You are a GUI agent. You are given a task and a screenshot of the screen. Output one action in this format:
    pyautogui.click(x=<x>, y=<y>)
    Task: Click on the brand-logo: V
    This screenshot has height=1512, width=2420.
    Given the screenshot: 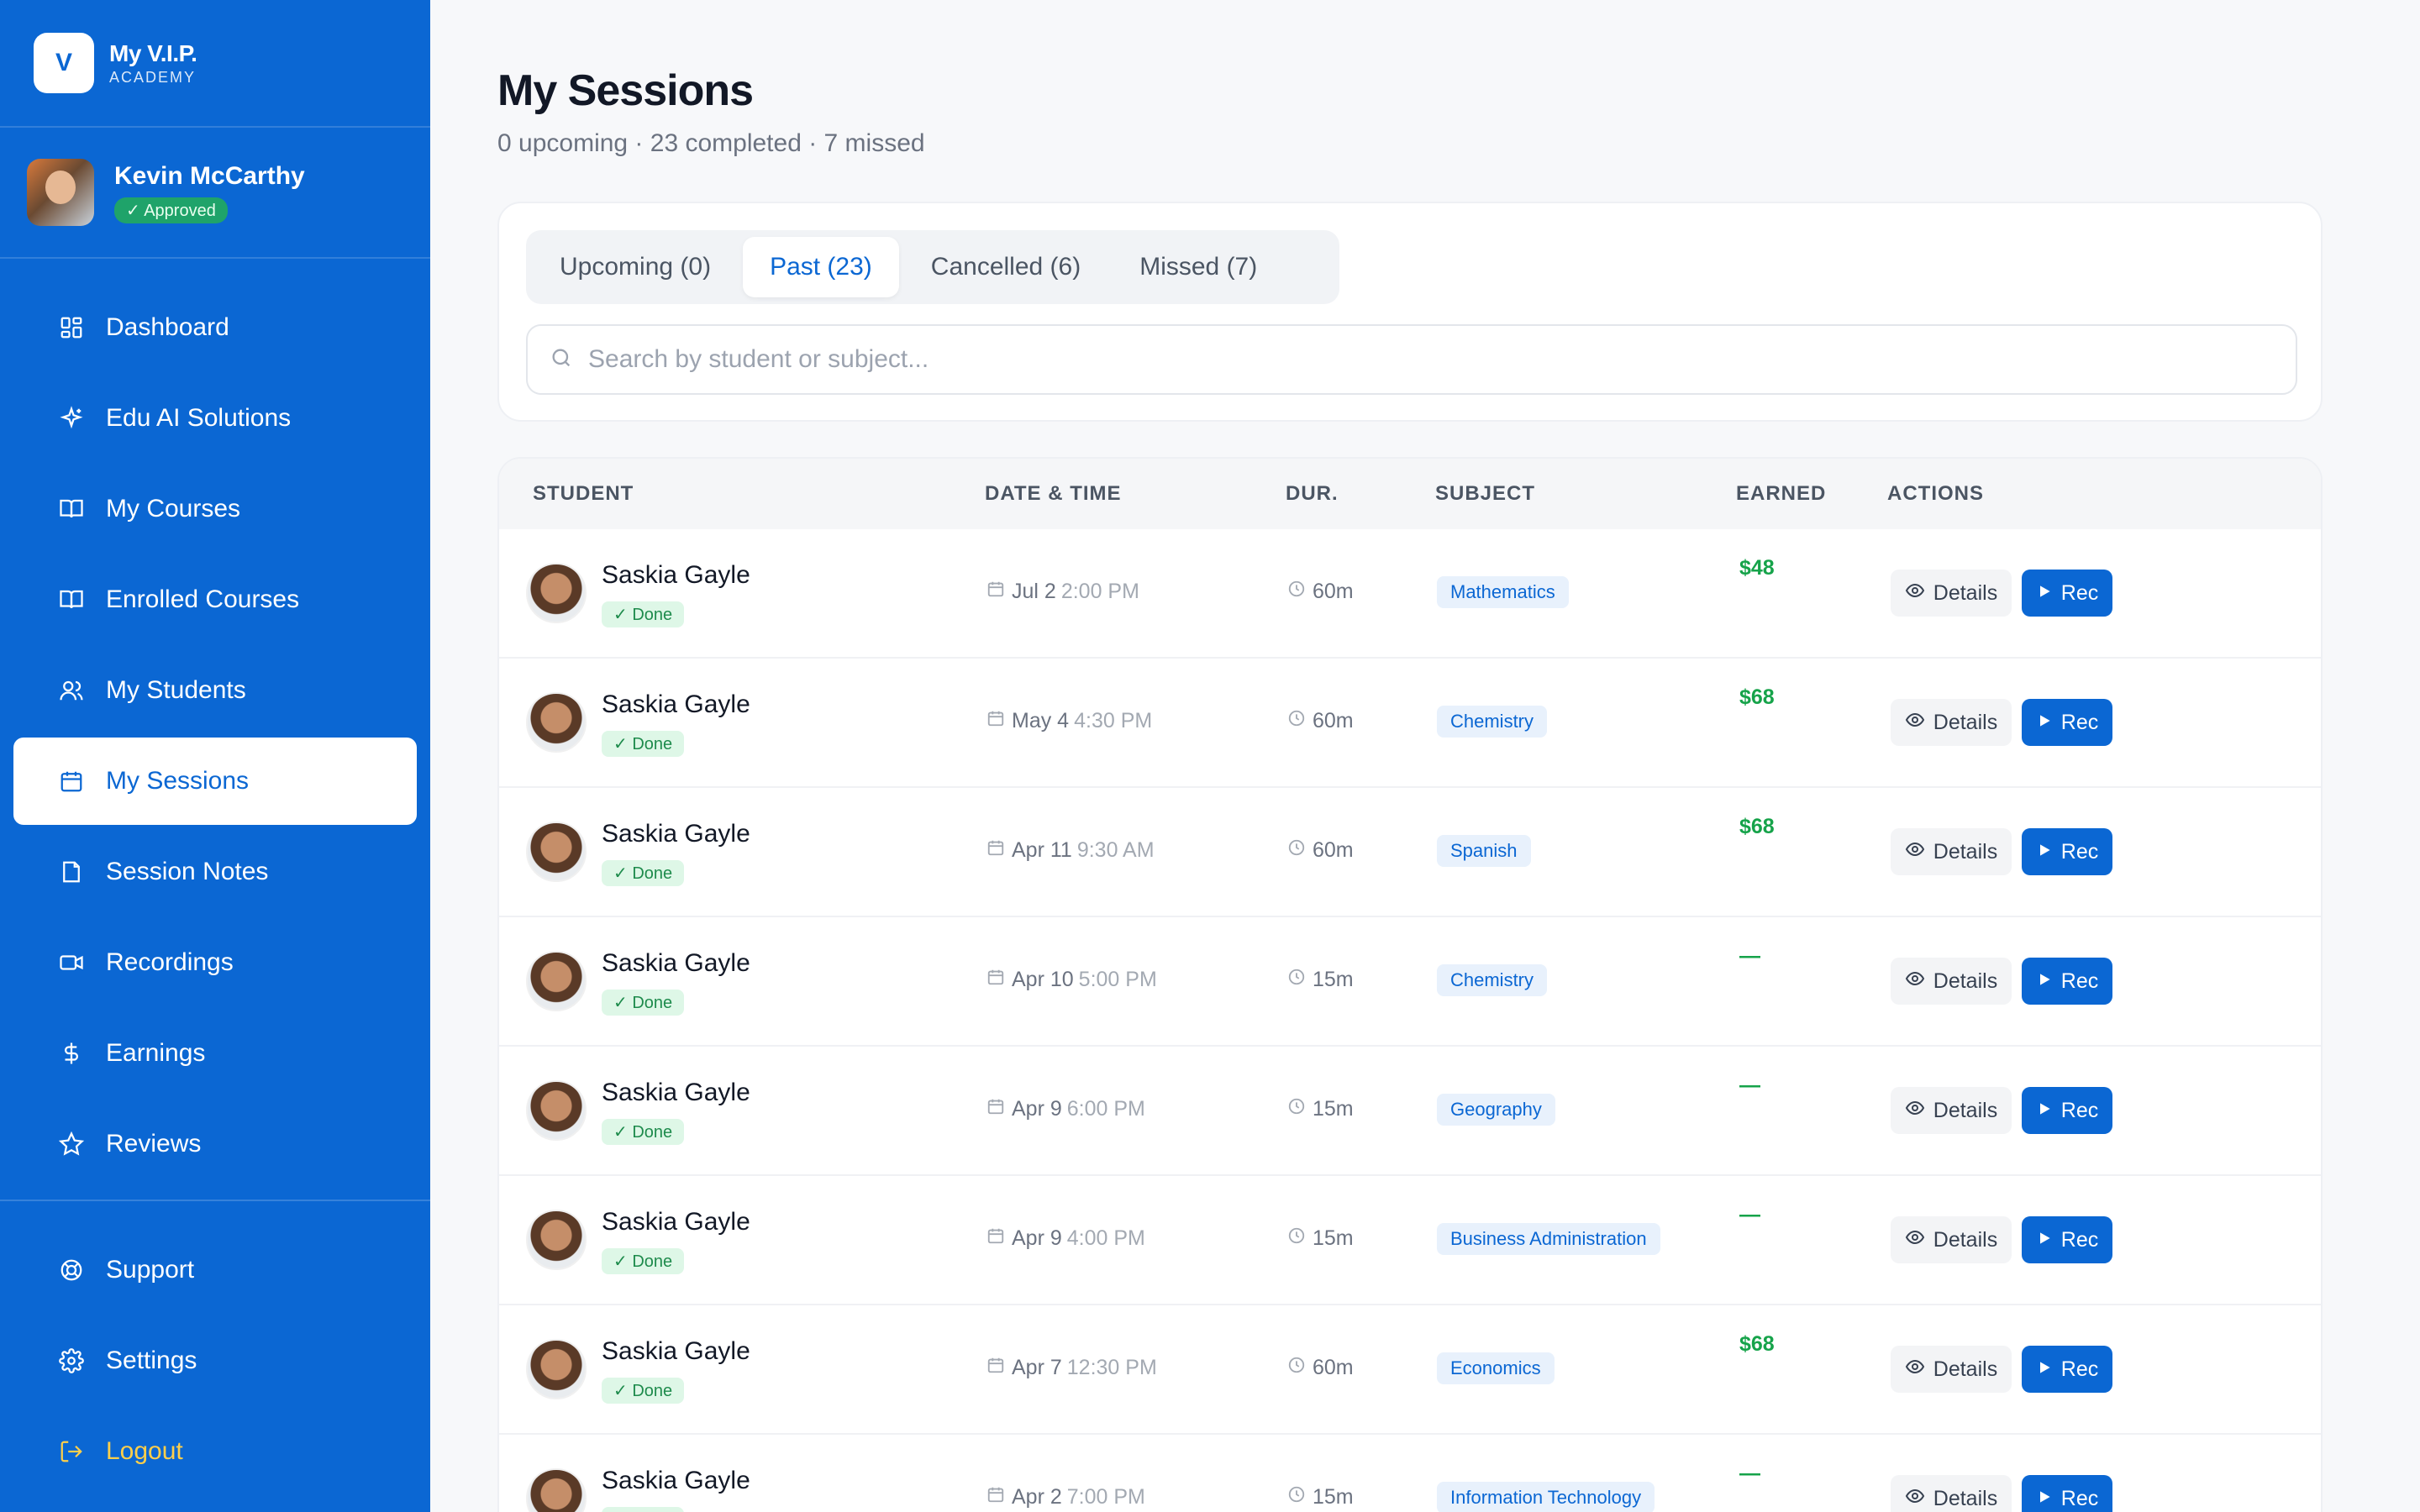 What is the action you would take?
    pyautogui.click(x=64, y=63)
    